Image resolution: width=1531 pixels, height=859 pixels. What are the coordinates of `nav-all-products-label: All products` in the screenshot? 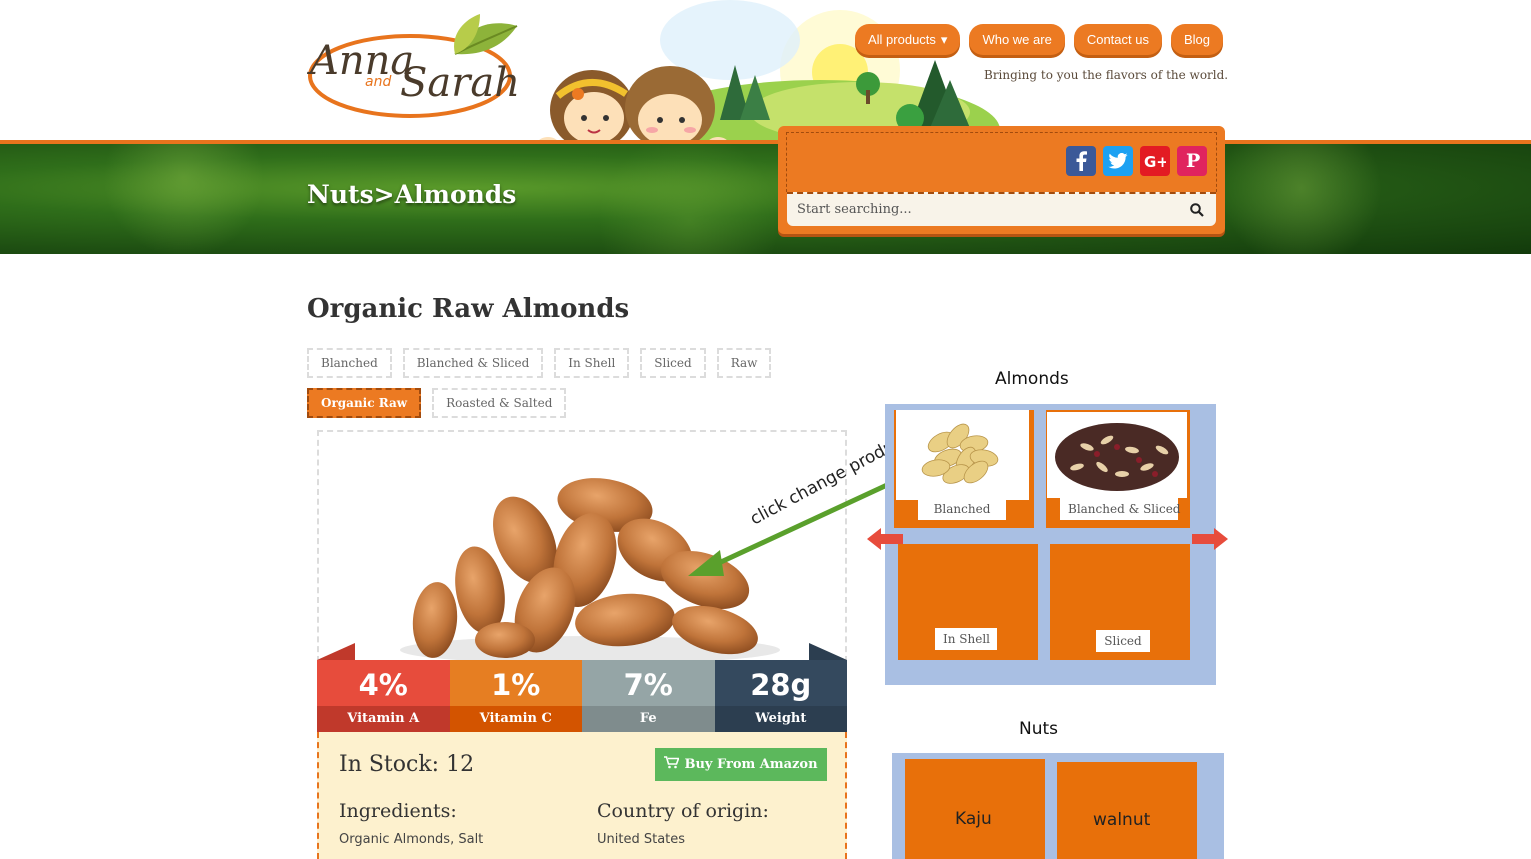 It's located at (902, 39).